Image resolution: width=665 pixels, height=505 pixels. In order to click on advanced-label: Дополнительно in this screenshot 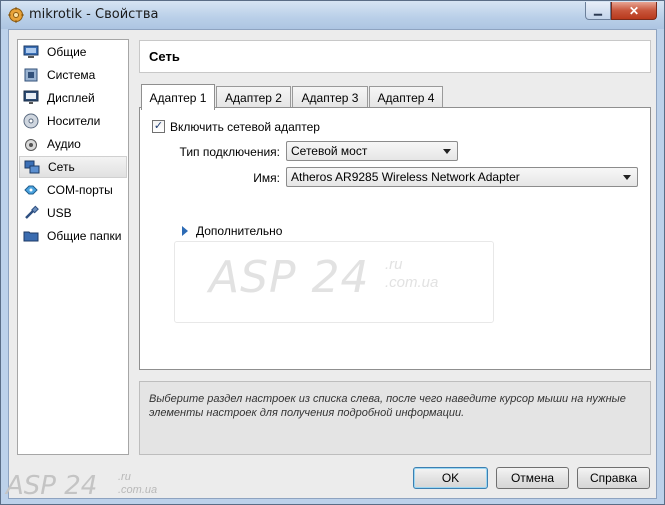, I will do `click(239, 231)`.